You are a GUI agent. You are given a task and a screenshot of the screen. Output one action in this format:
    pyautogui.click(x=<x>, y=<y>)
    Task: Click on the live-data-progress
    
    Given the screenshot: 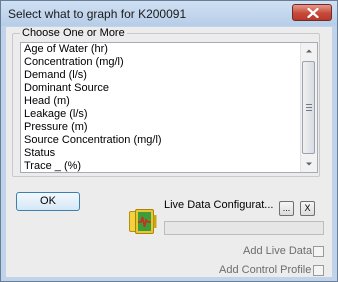 What is the action you would take?
    pyautogui.click(x=244, y=228)
    